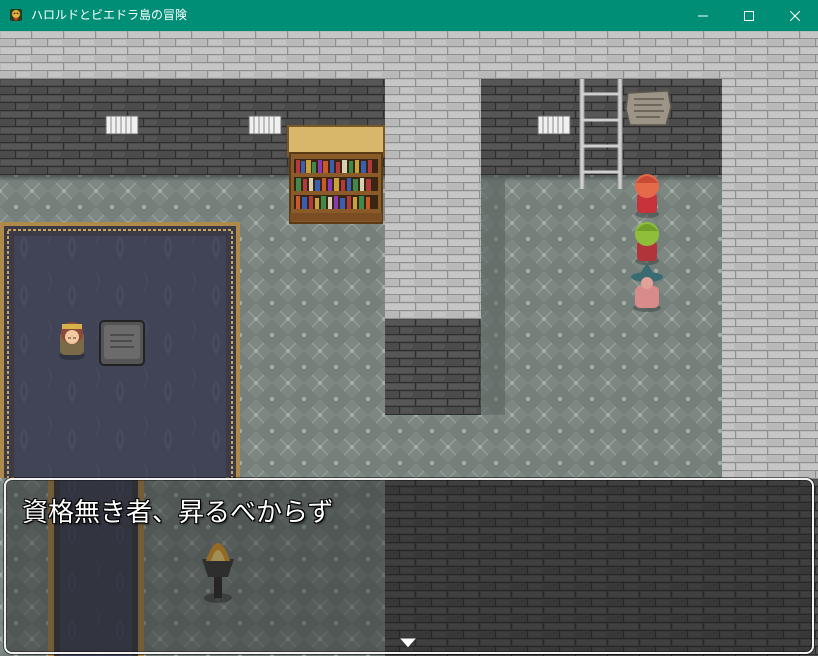 This screenshot has height=656, width=818. I want to click on close-button, so click(795, 15).